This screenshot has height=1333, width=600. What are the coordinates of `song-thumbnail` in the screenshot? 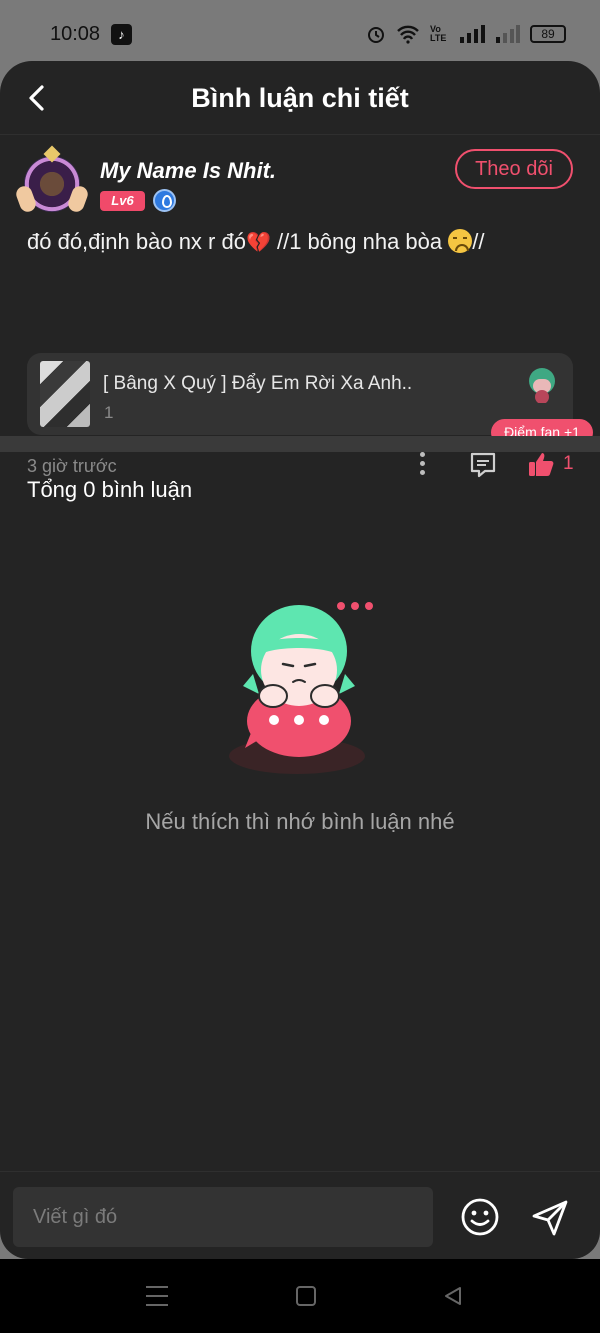 It's located at (65, 394).